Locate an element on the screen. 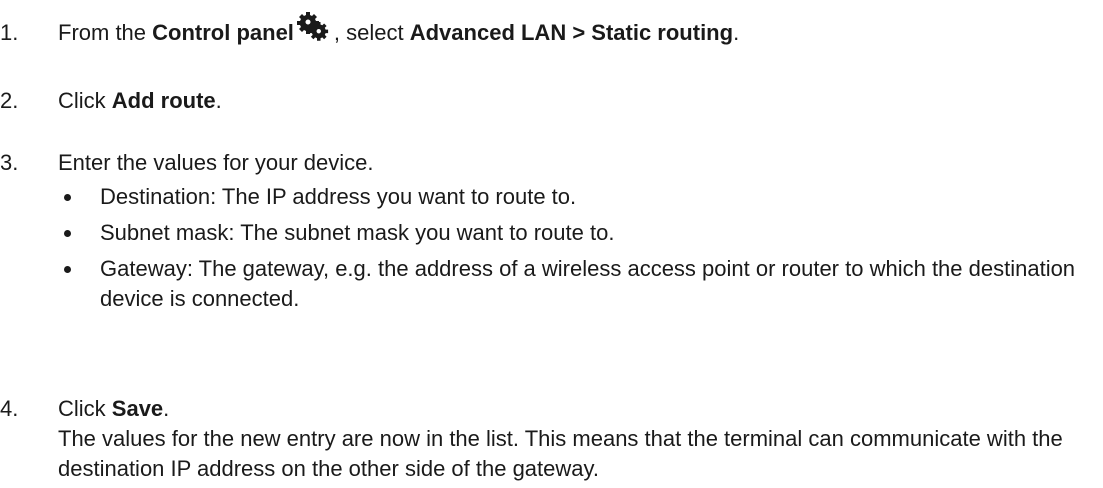  step-text: Enter the values for your device. is located at coordinates (216, 162).